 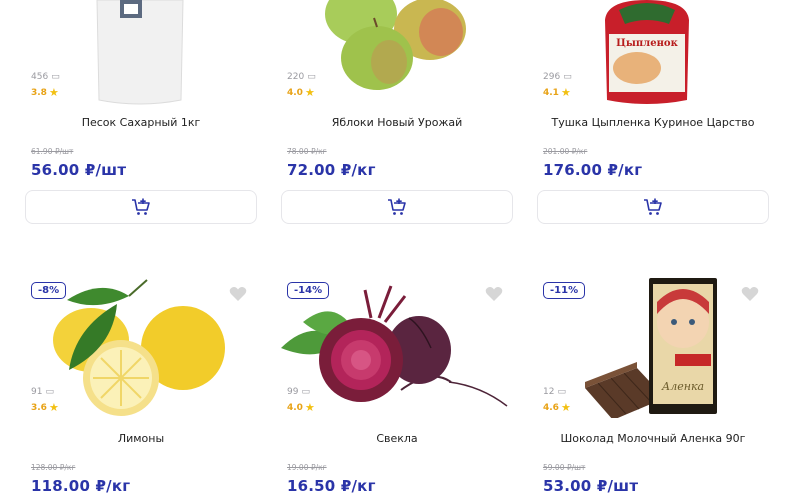 I want to click on product-image: Цыпленок, so click(x=653, y=60).